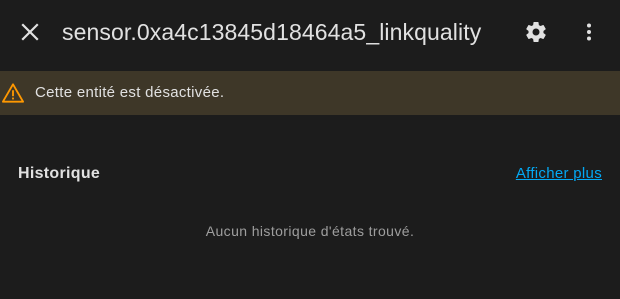 This screenshot has height=299, width=620. What do you see at coordinates (559, 174) in the screenshot?
I see `show-more-link: Afficher plus` at bounding box center [559, 174].